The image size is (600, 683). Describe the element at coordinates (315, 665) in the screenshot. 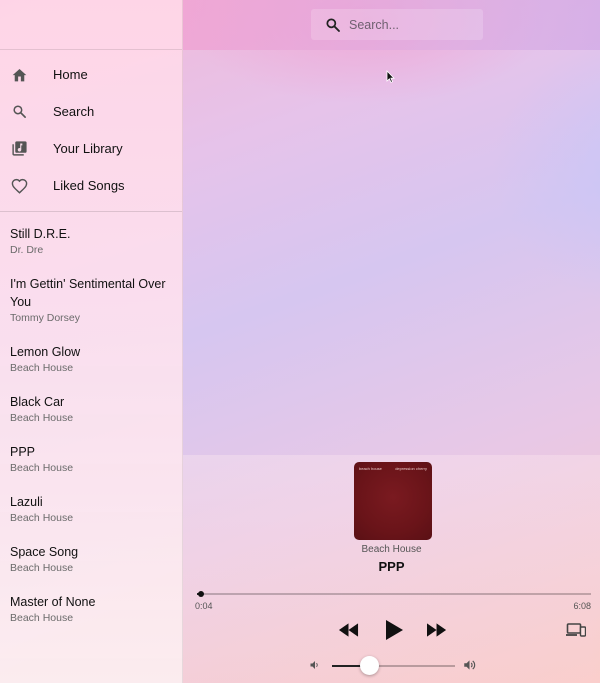

I see `volume-low-icon` at that location.